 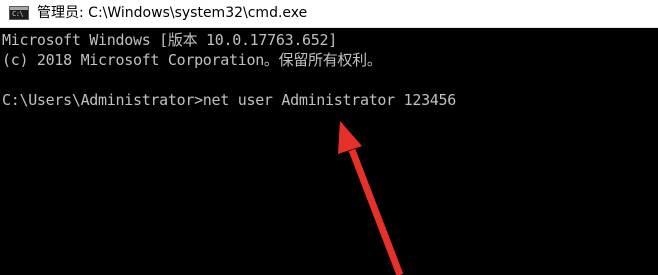 What do you see at coordinates (329, 14) in the screenshot?
I see `title-bar: C:\ 管理员: C:\Windows\system32\cmd.exe` at bounding box center [329, 14].